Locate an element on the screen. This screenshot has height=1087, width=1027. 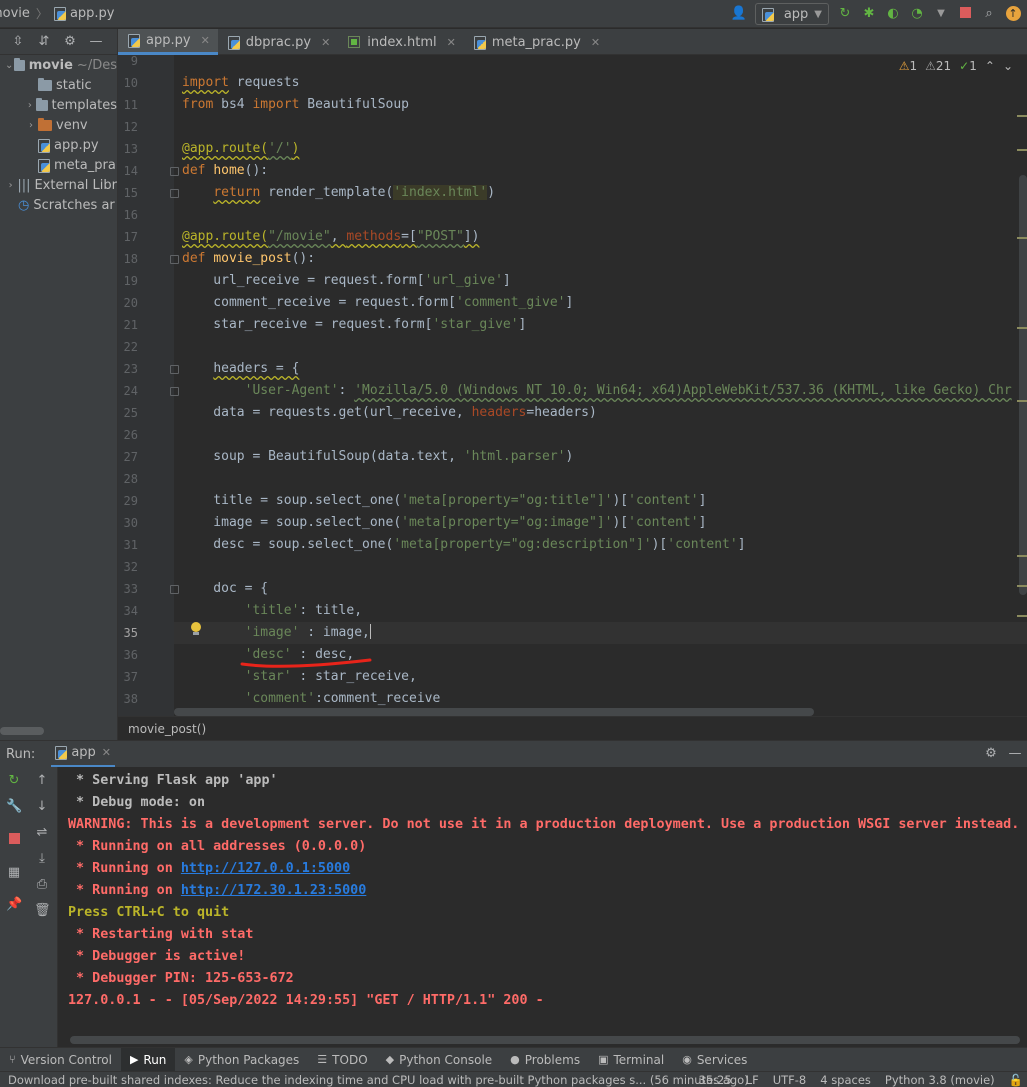
console-link: http://127.0.0.1:5000 is located at coordinates (265, 868).